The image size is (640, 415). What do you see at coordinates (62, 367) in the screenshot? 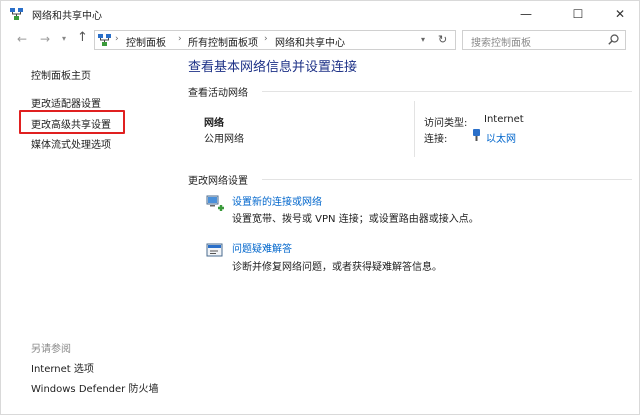
I see `see-also-internet-options: Internet 选项` at bounding box center [62, 367].